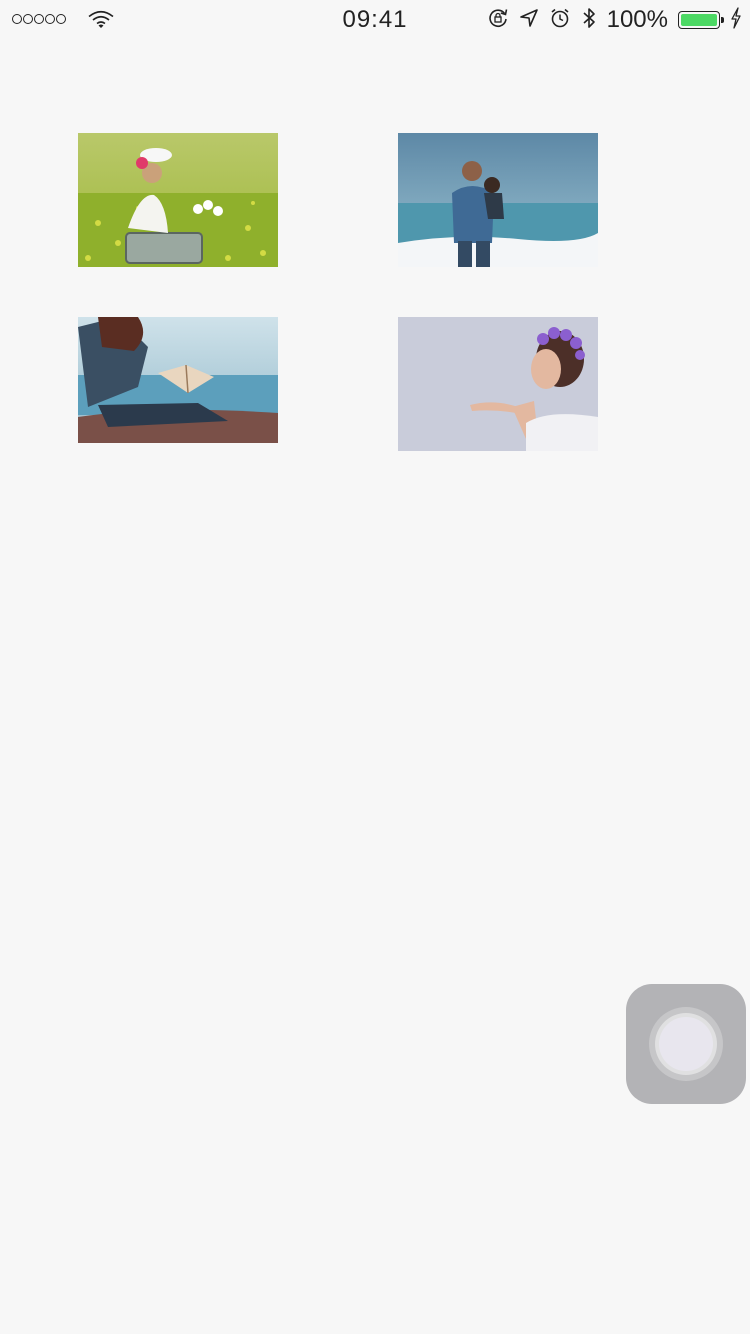 The image size is (750, 1334). I want to click on battery-fill, so click(699, 20).